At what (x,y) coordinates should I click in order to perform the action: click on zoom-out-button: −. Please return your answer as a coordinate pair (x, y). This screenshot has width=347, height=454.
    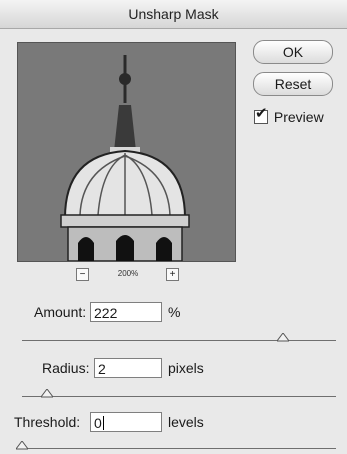
    Looking at the image, I should click on (82, 274).